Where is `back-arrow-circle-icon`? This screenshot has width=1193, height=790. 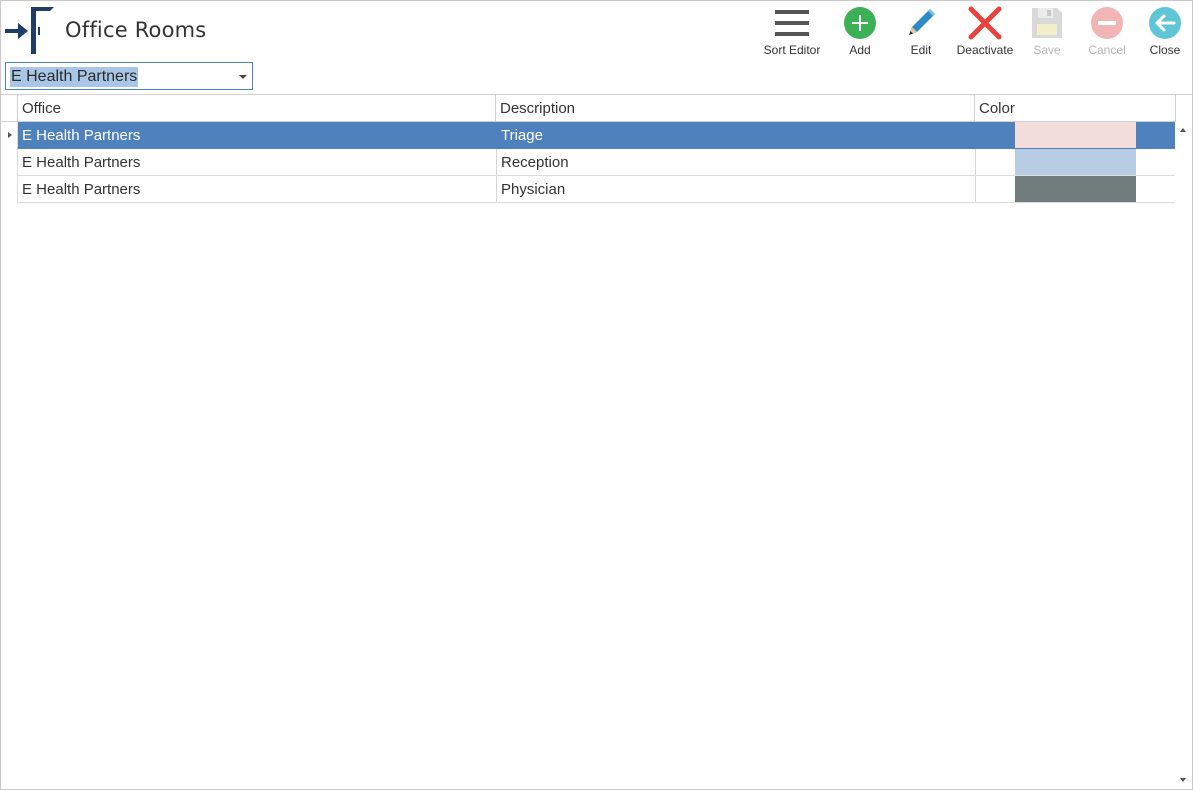 back-arrow-circle-icon is located at coordinates (1165, 23).